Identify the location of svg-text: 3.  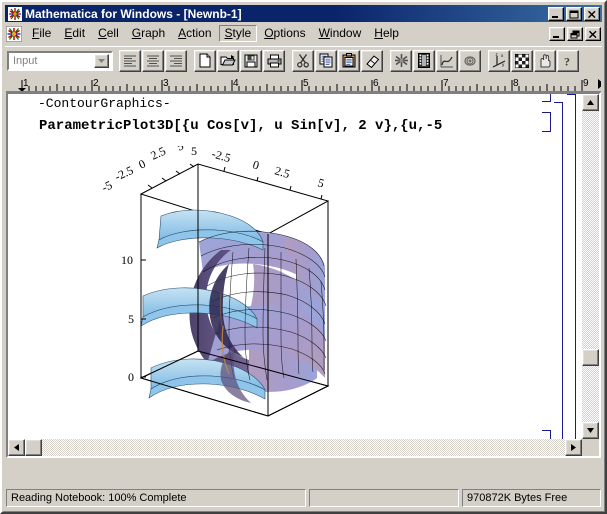
(166, 83).